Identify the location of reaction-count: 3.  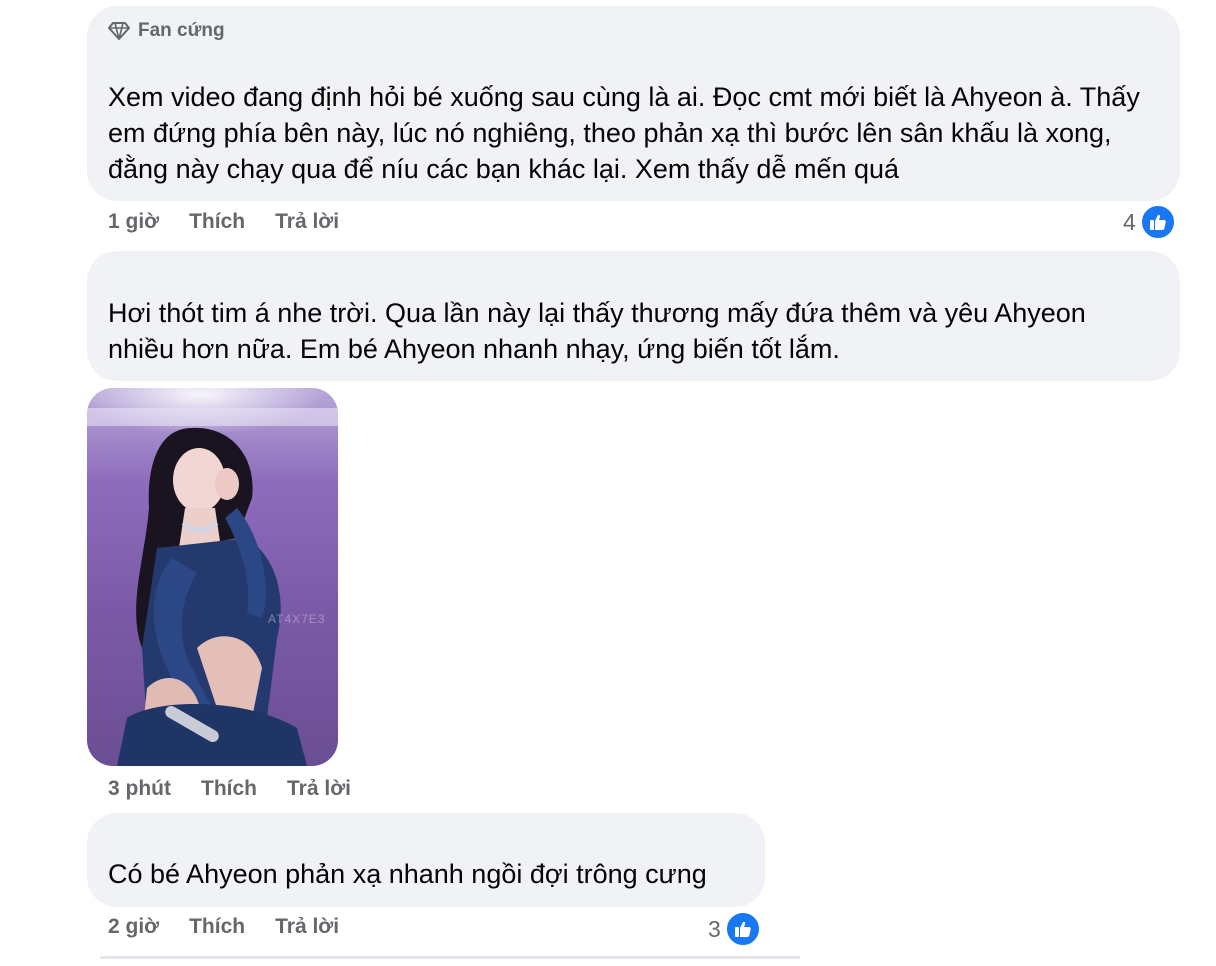
(714, 928).